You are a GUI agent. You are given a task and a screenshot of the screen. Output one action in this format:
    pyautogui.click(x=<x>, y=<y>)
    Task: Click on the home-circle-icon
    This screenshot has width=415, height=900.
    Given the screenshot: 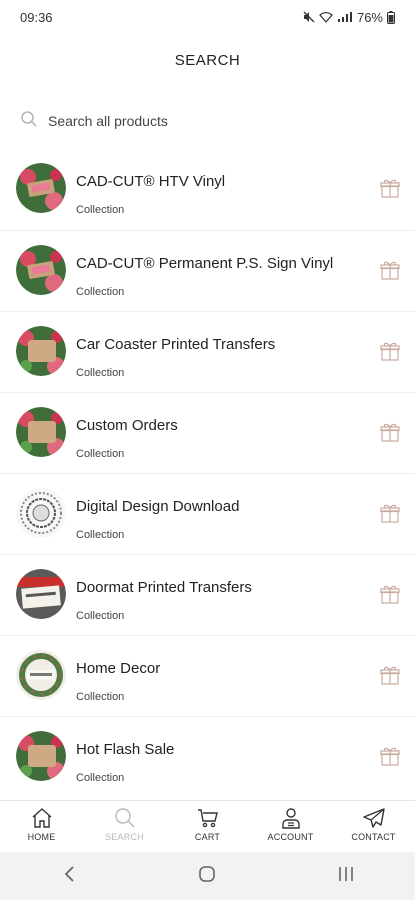 What is the action you would take?
    pyautogui.click(x=207, y=876)
    